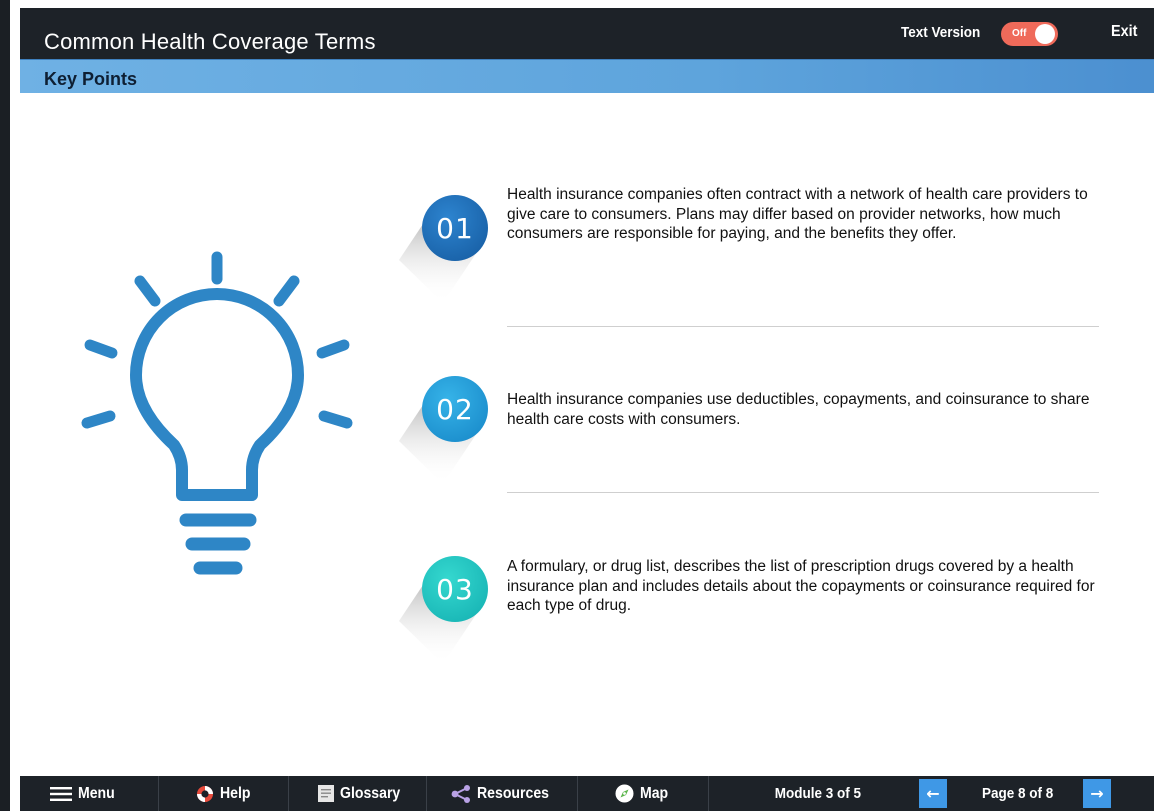  Describe the element at coordinates (455, 589) in the screenshot. I see `point-number-3: 03` at that location.